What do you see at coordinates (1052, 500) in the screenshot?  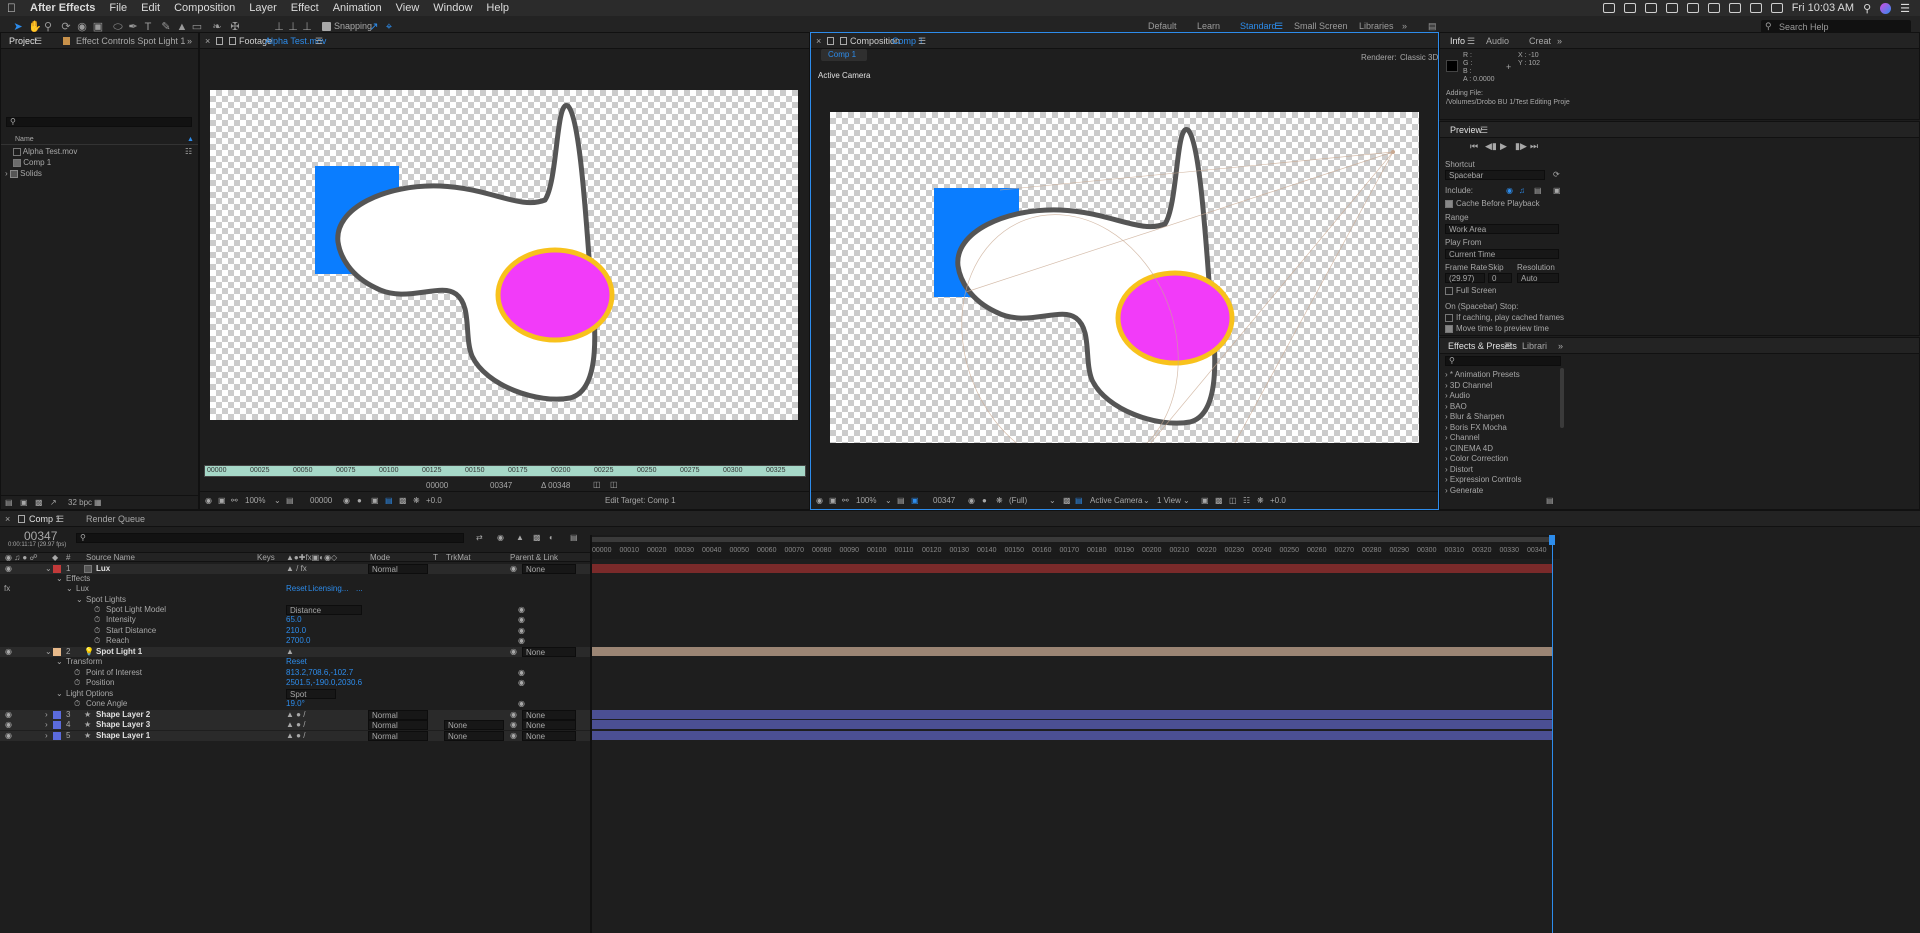 I see `resolution-dropdown-icon: ⌄` at bounding box center [1052, 500].